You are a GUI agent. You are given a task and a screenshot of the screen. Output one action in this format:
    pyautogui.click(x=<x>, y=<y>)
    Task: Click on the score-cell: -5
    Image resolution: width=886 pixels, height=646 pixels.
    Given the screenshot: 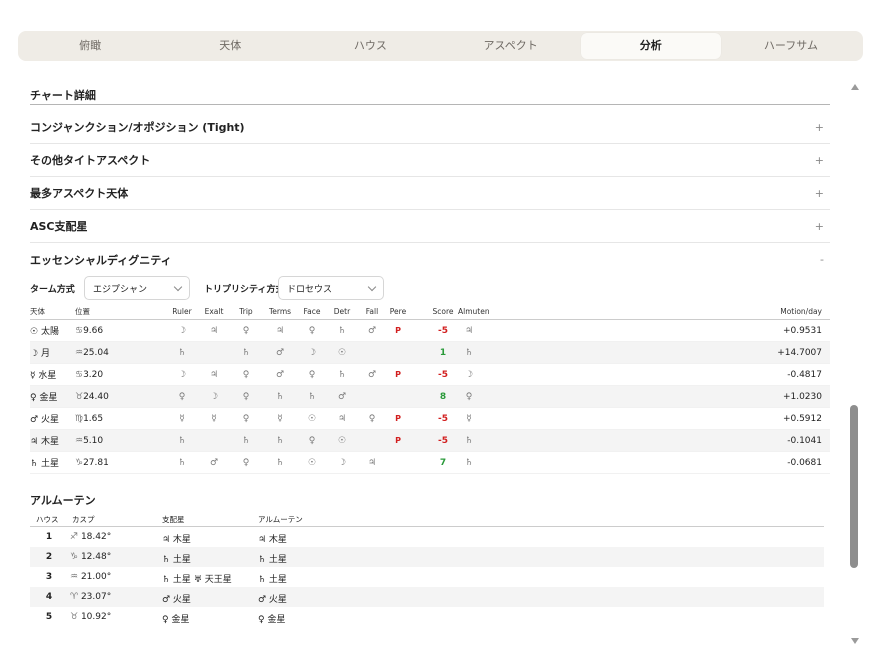 What is the action you would take?
    pyautogui.click(x=443, y=440)
    